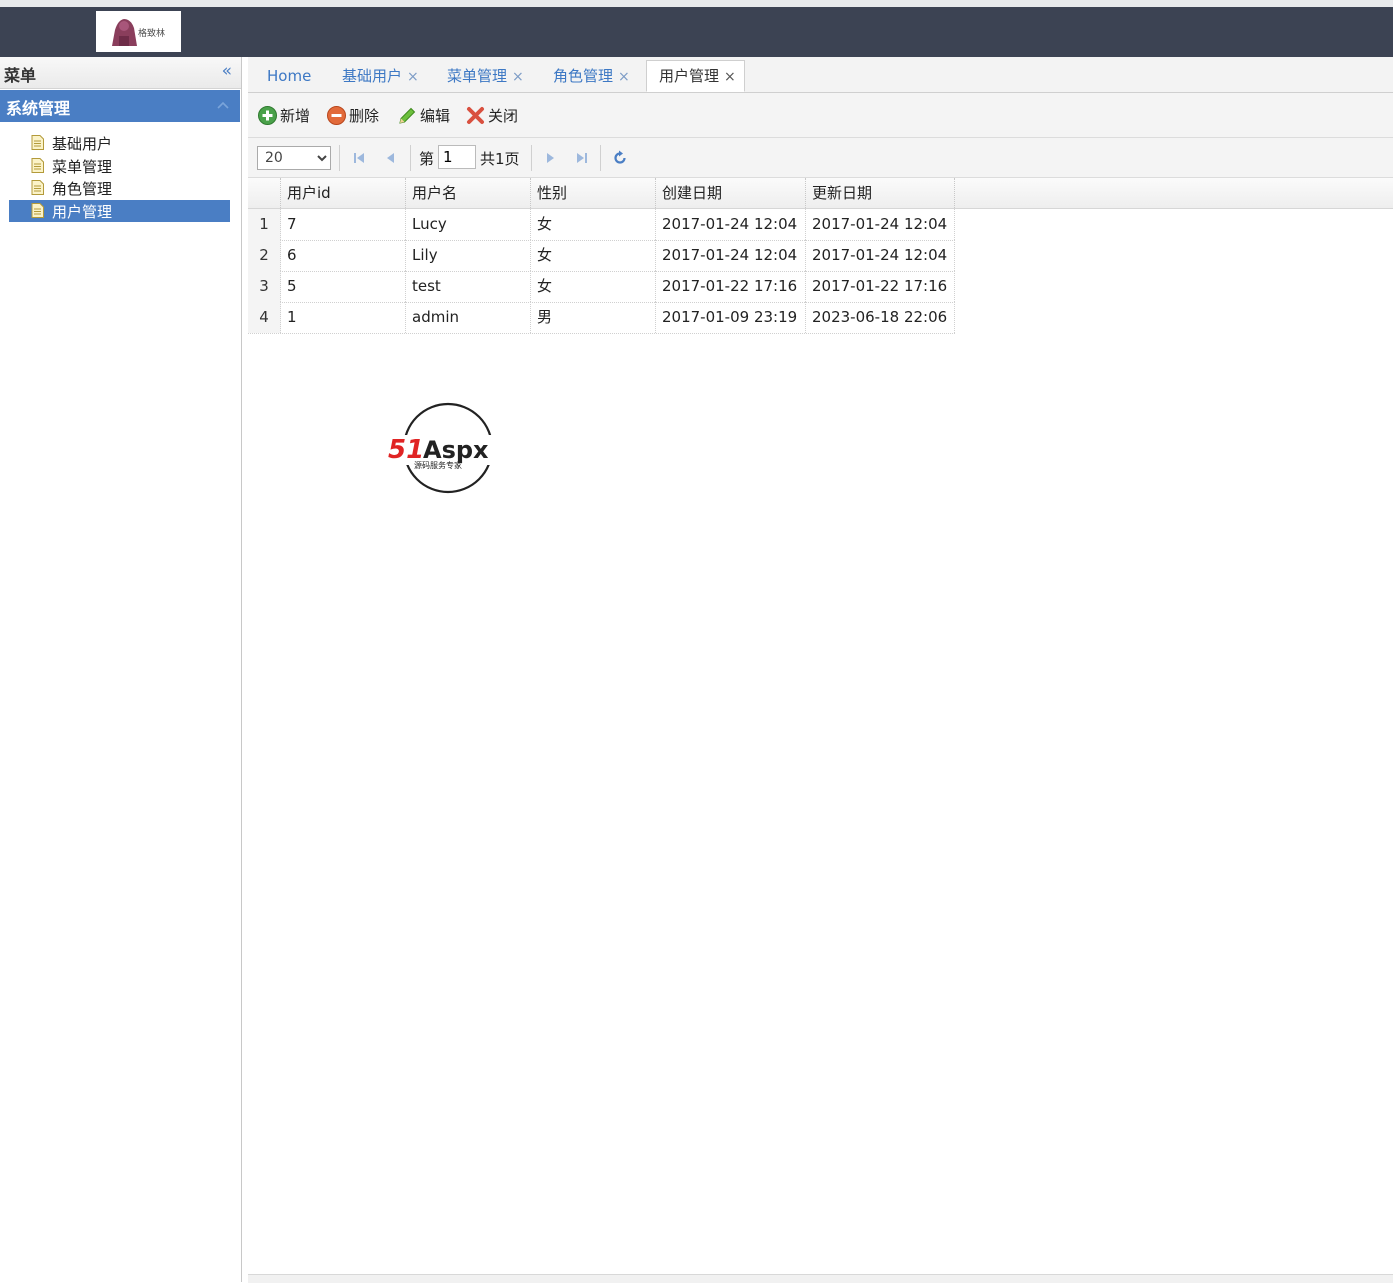  What do you see at coordinates (583, 76) in the screenshot?
I see `tab-label: 角色管理` at bounding box center [583, 76].